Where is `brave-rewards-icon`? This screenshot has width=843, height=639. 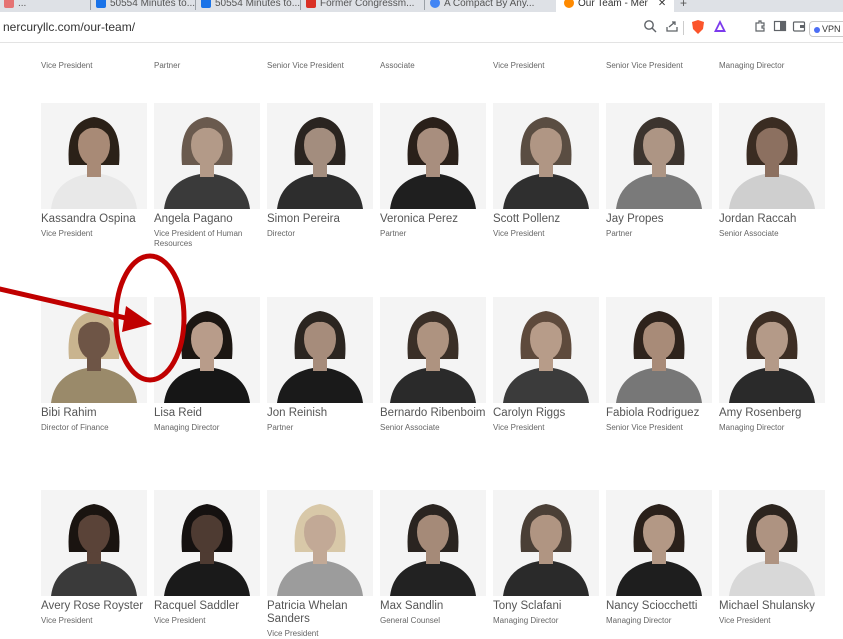 brave-rewards-icon is located at coordinates (720, 27).